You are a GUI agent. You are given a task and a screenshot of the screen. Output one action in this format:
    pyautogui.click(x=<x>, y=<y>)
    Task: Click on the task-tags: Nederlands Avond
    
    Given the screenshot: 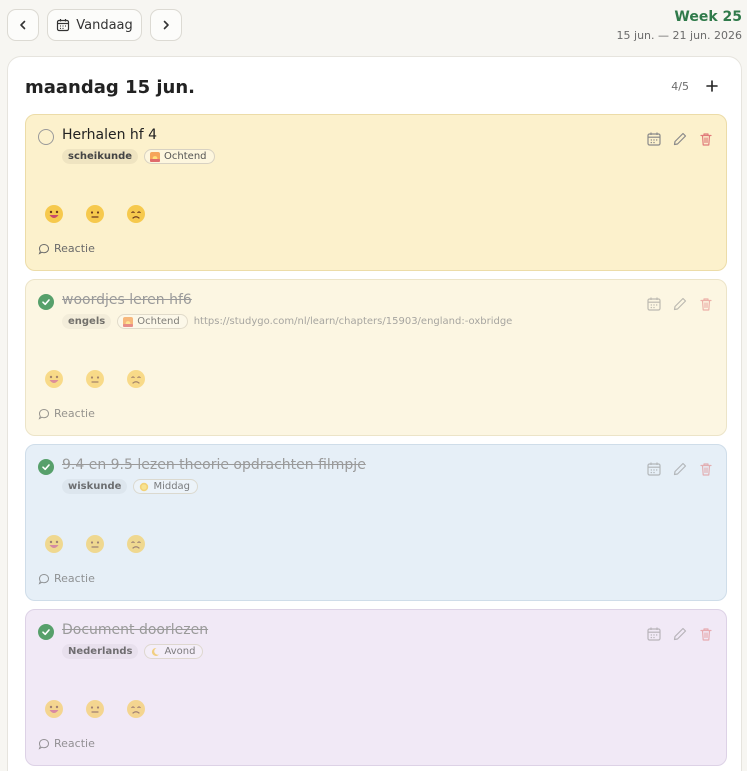 What is the action you would take?
    pyautogui.click(x=133, y=651)
    